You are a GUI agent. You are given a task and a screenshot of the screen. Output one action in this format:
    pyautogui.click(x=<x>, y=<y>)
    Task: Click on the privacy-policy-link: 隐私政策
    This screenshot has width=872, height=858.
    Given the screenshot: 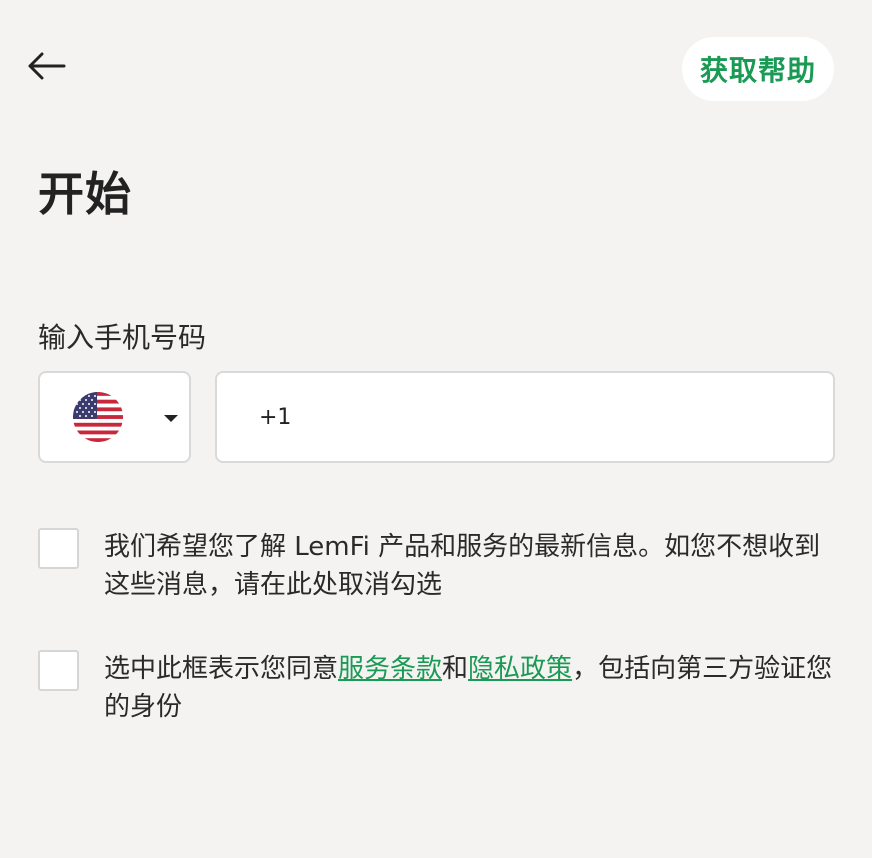 What is the action you would take?
    pyautogui.click(x=520, y=669)
    